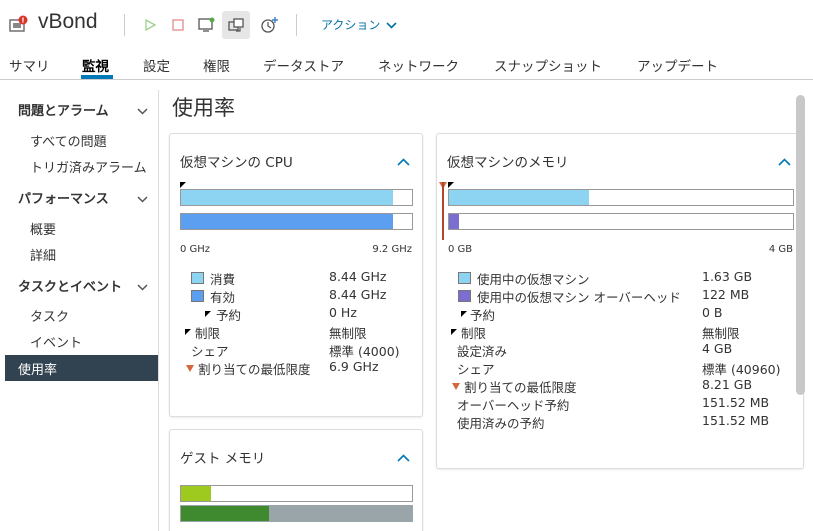  Describe the element at coordinates (95, 65) in the screenshot. I see `tab-monitor: 監視` at that location.